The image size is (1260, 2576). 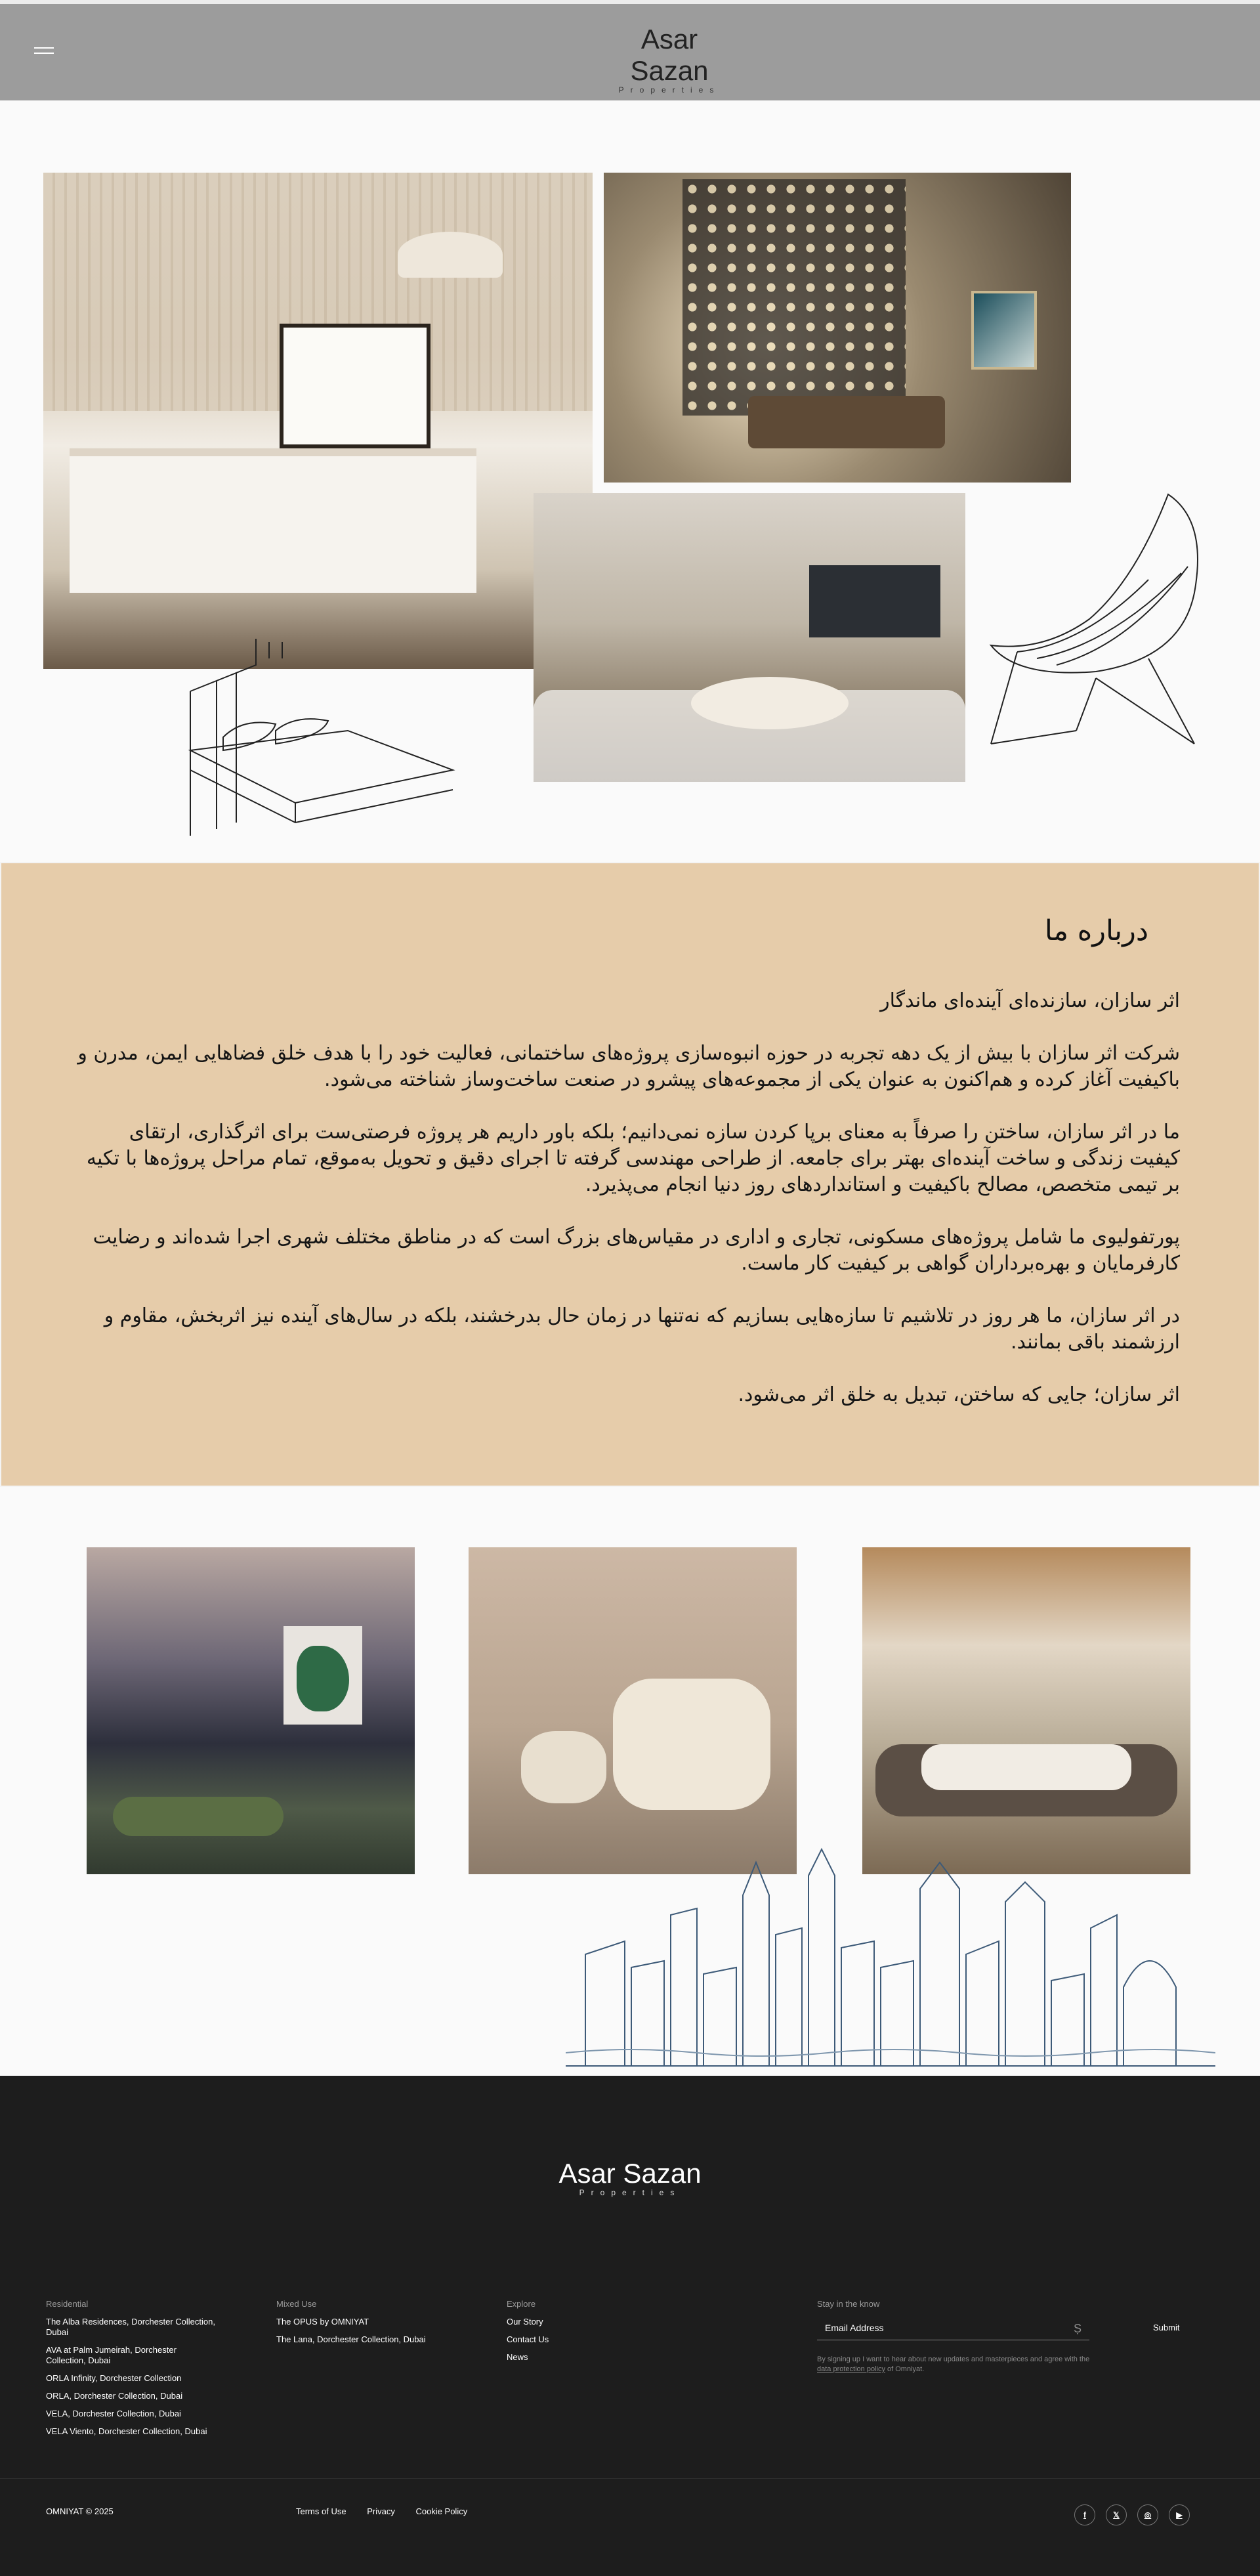 What do you see at coordinates (1093, 618) in the screenshot?
I see `lounge-chair-sketch-illustration` at bounding box center [1093, 618].